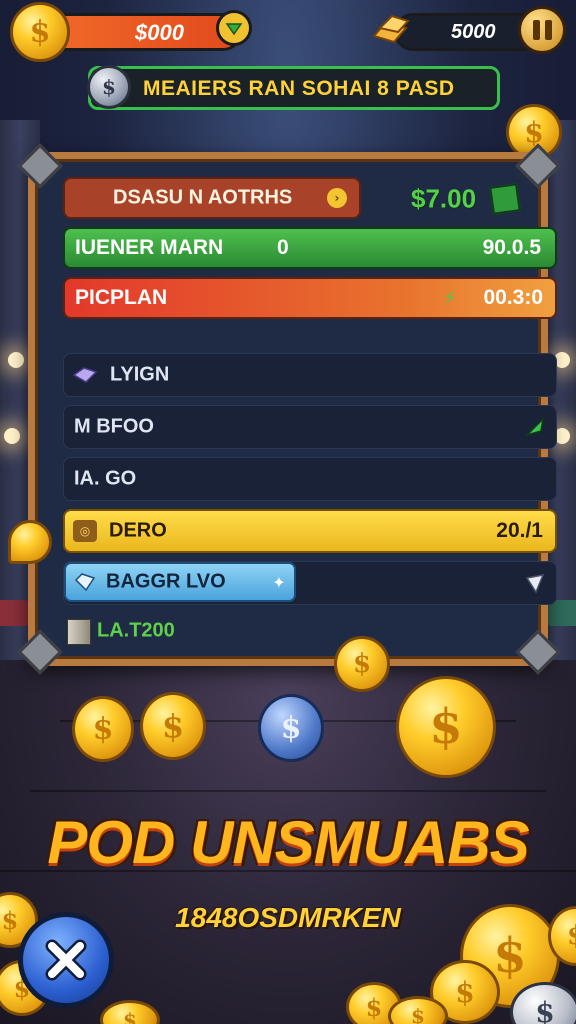  What do you see at coordinates (85, 375) in the screenshot?
I see `crystal-icon` at bounding box center [85, 375].